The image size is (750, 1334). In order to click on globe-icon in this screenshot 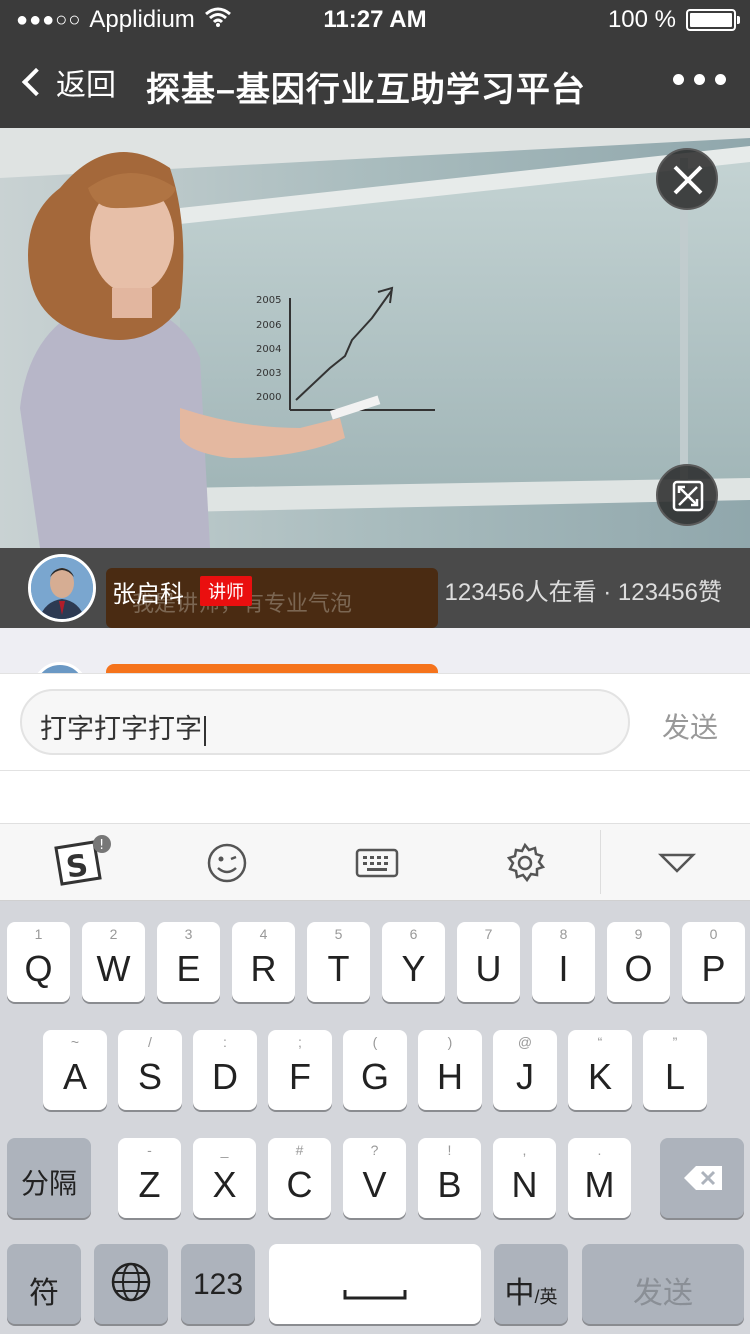, I will do `click(131, 1282)`.